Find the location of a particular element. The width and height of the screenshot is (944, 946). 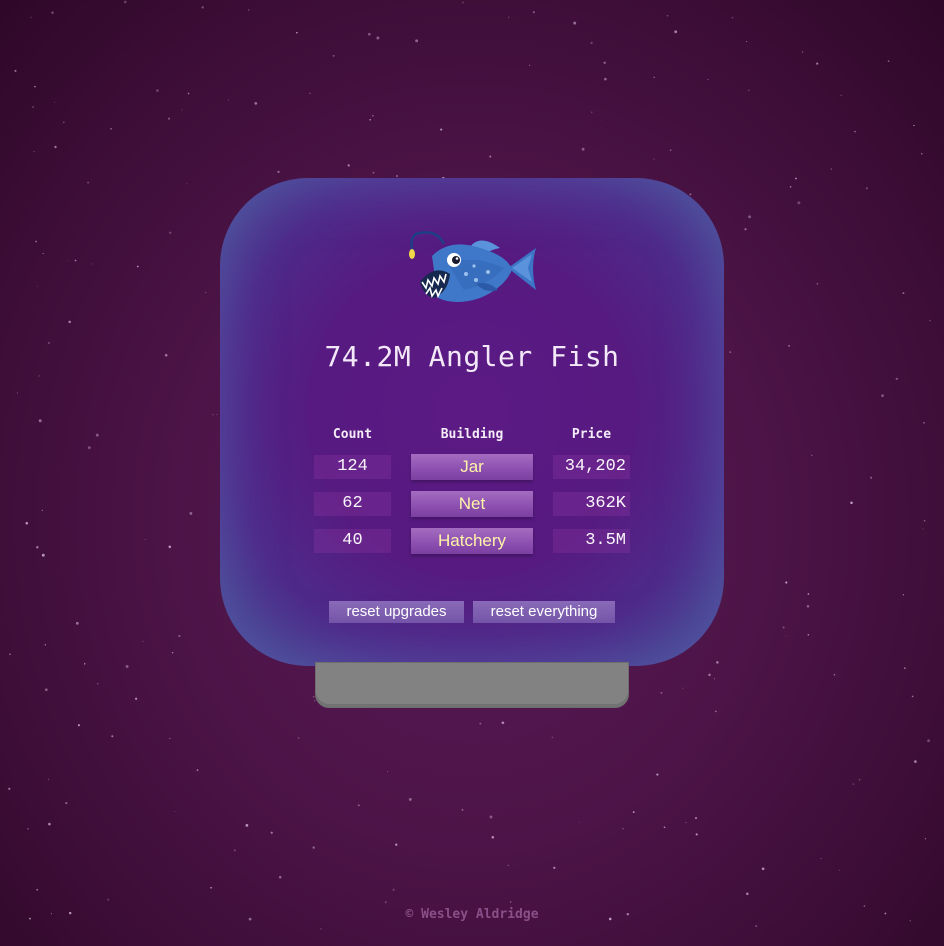

building-header: Building is located at coordinates (472, 434).